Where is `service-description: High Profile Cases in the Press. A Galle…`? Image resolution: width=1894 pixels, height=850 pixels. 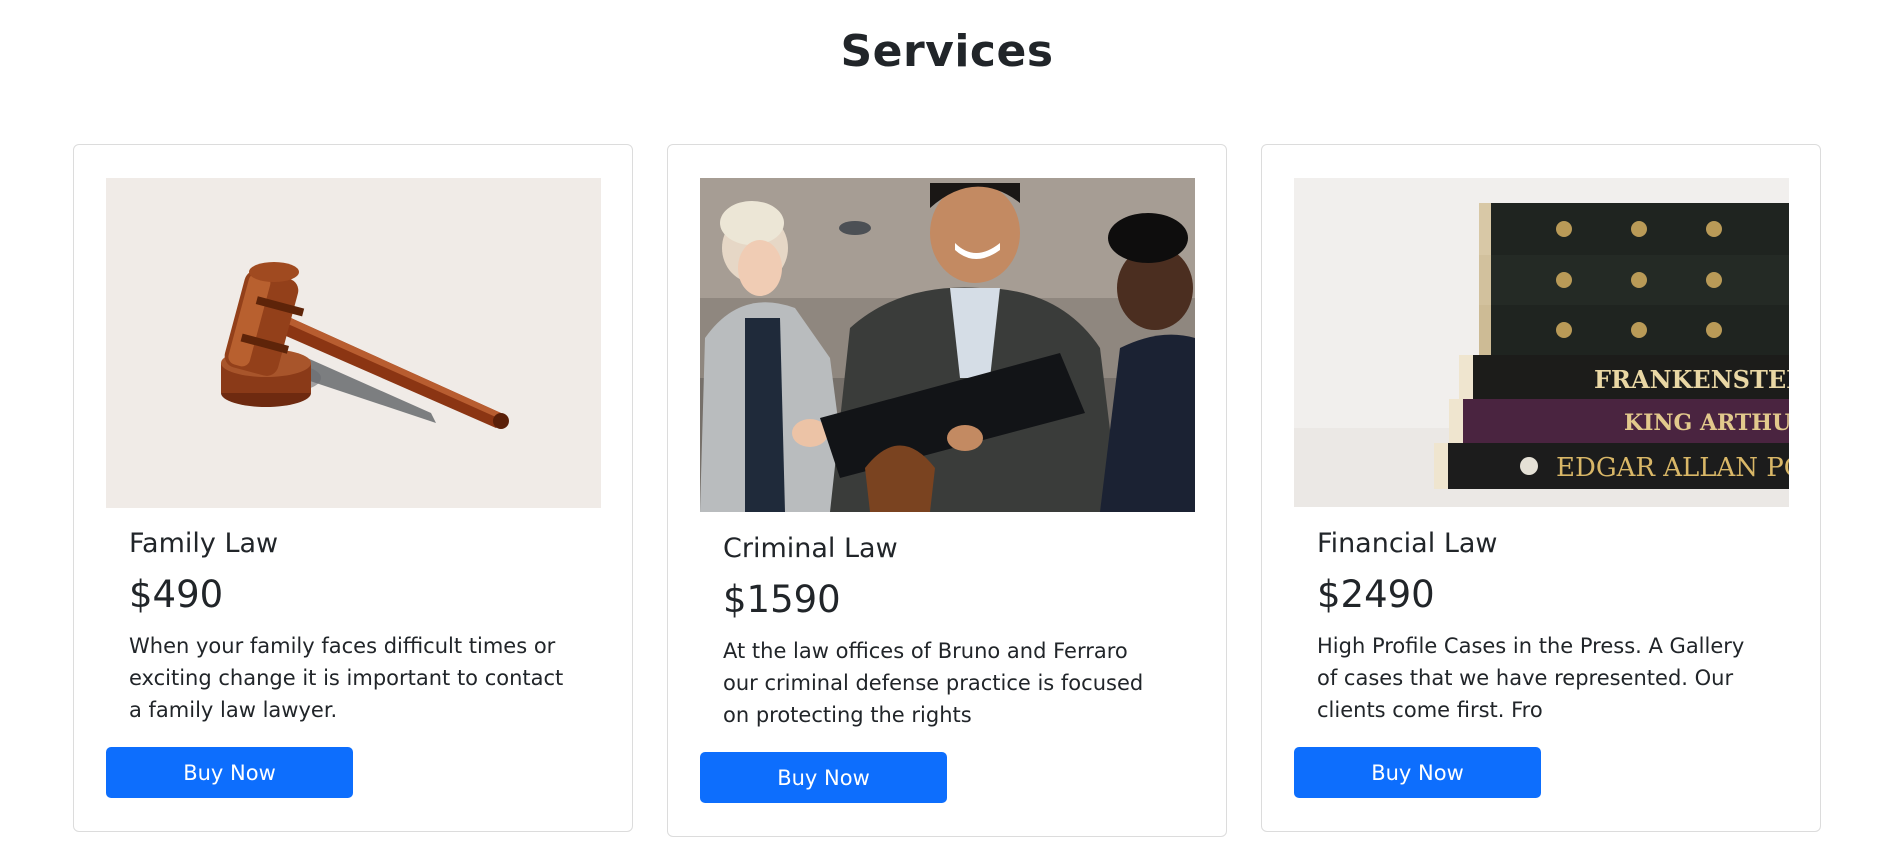 service-description: High Profile Cases in the Press. A Galle… is located at coordinates (1531, 678).